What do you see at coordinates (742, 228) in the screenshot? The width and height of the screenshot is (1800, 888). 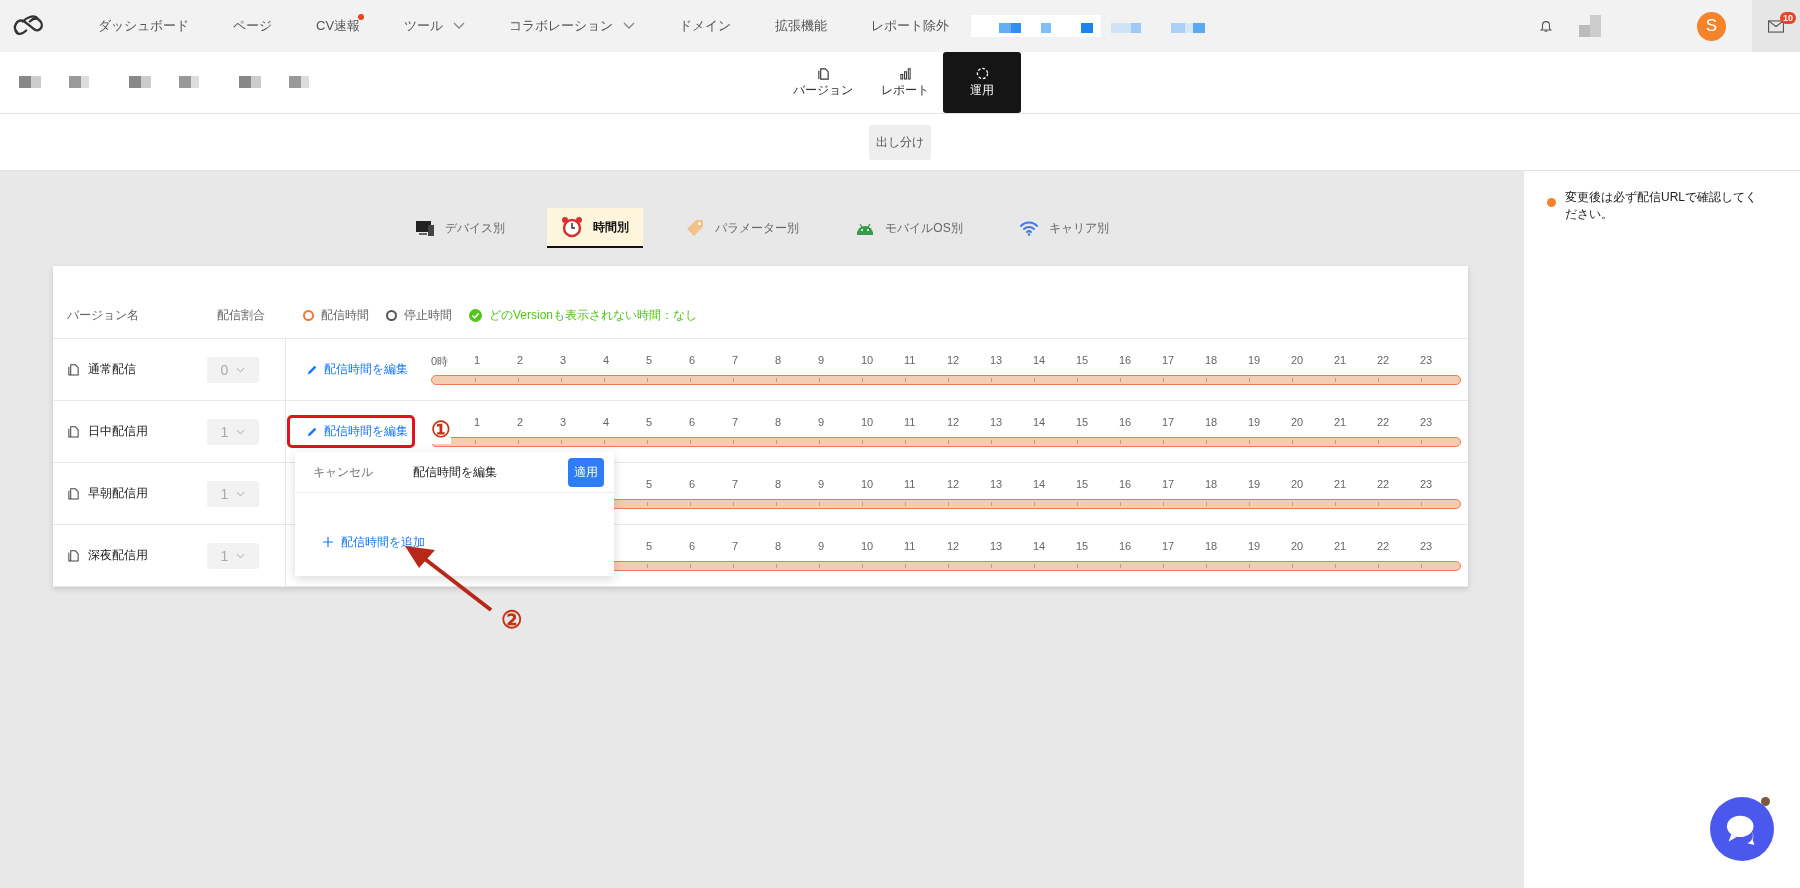 I see `segment-tab: パラメーター別` at bounding box center [742, 228].